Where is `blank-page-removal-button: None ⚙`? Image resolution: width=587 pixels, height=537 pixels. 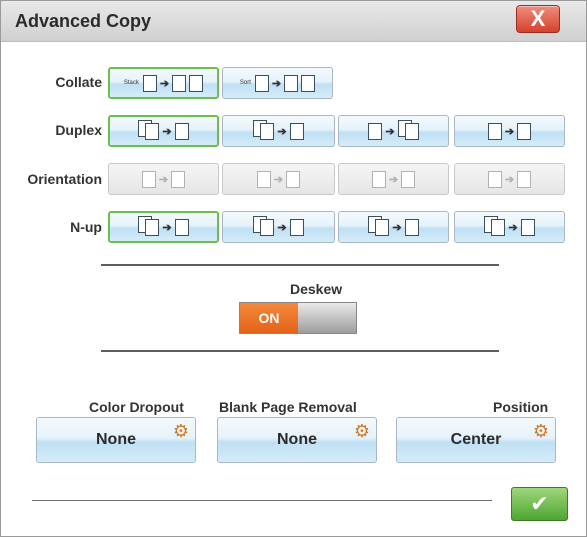
blank-page-removal-button: None ⚙ is located at coordinates (297, 440).